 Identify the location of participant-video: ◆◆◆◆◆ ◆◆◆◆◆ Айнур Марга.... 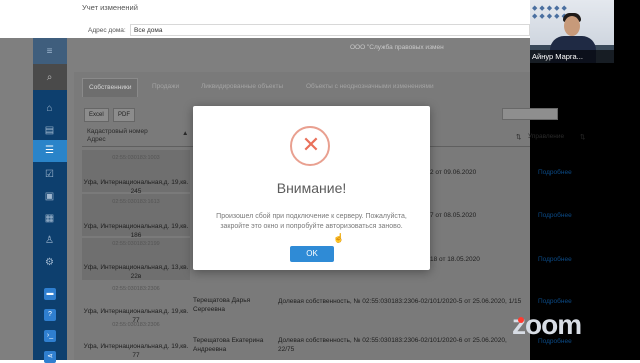
(572, 31).